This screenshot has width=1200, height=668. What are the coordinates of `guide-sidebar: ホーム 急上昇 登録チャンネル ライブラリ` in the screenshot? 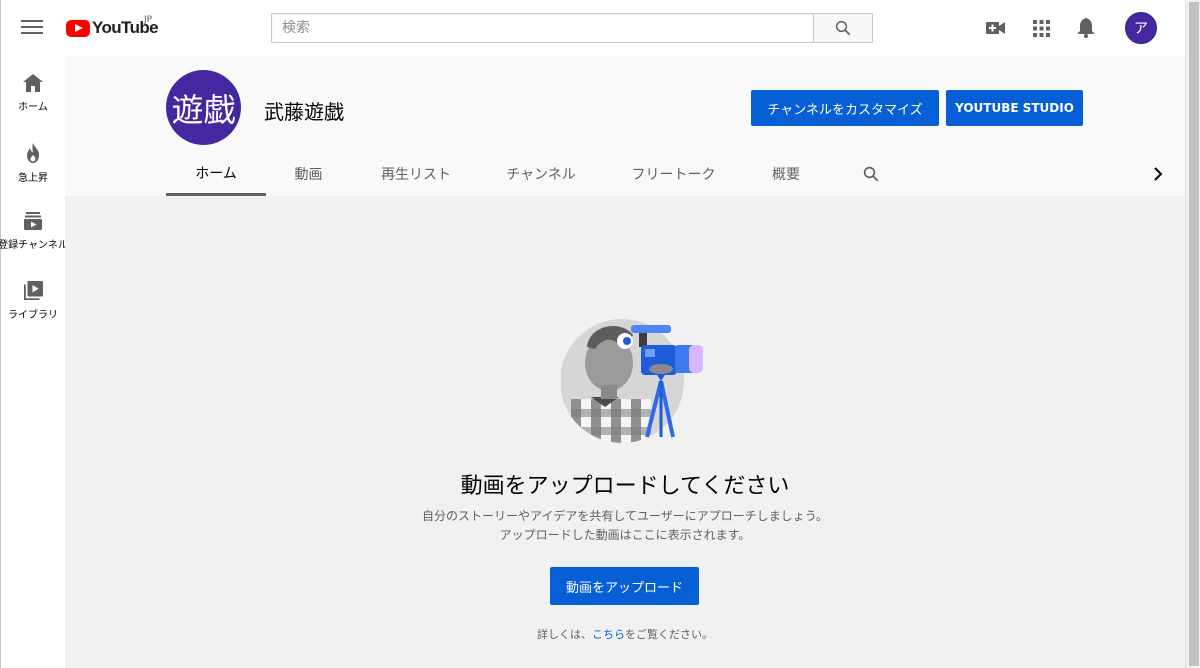 It's located at (34, 362).